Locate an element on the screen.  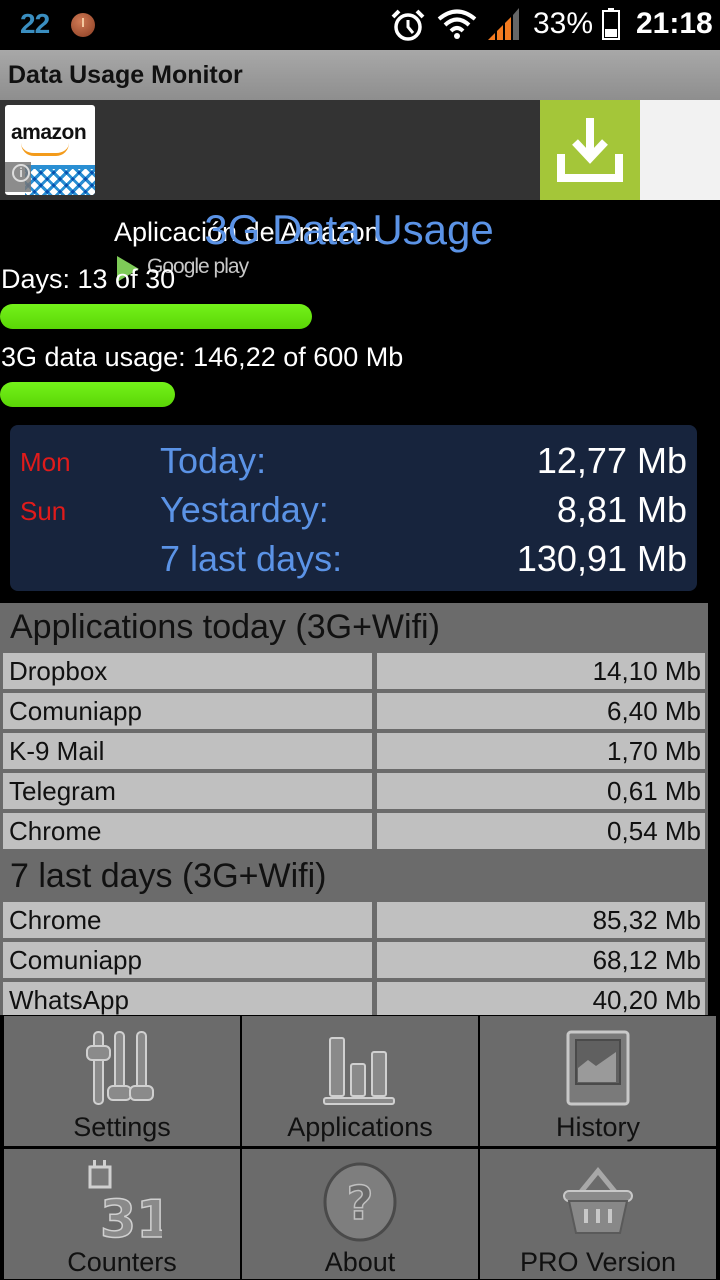
status-bar: 22 33% 21:18 is located at coordinates (360, 25).